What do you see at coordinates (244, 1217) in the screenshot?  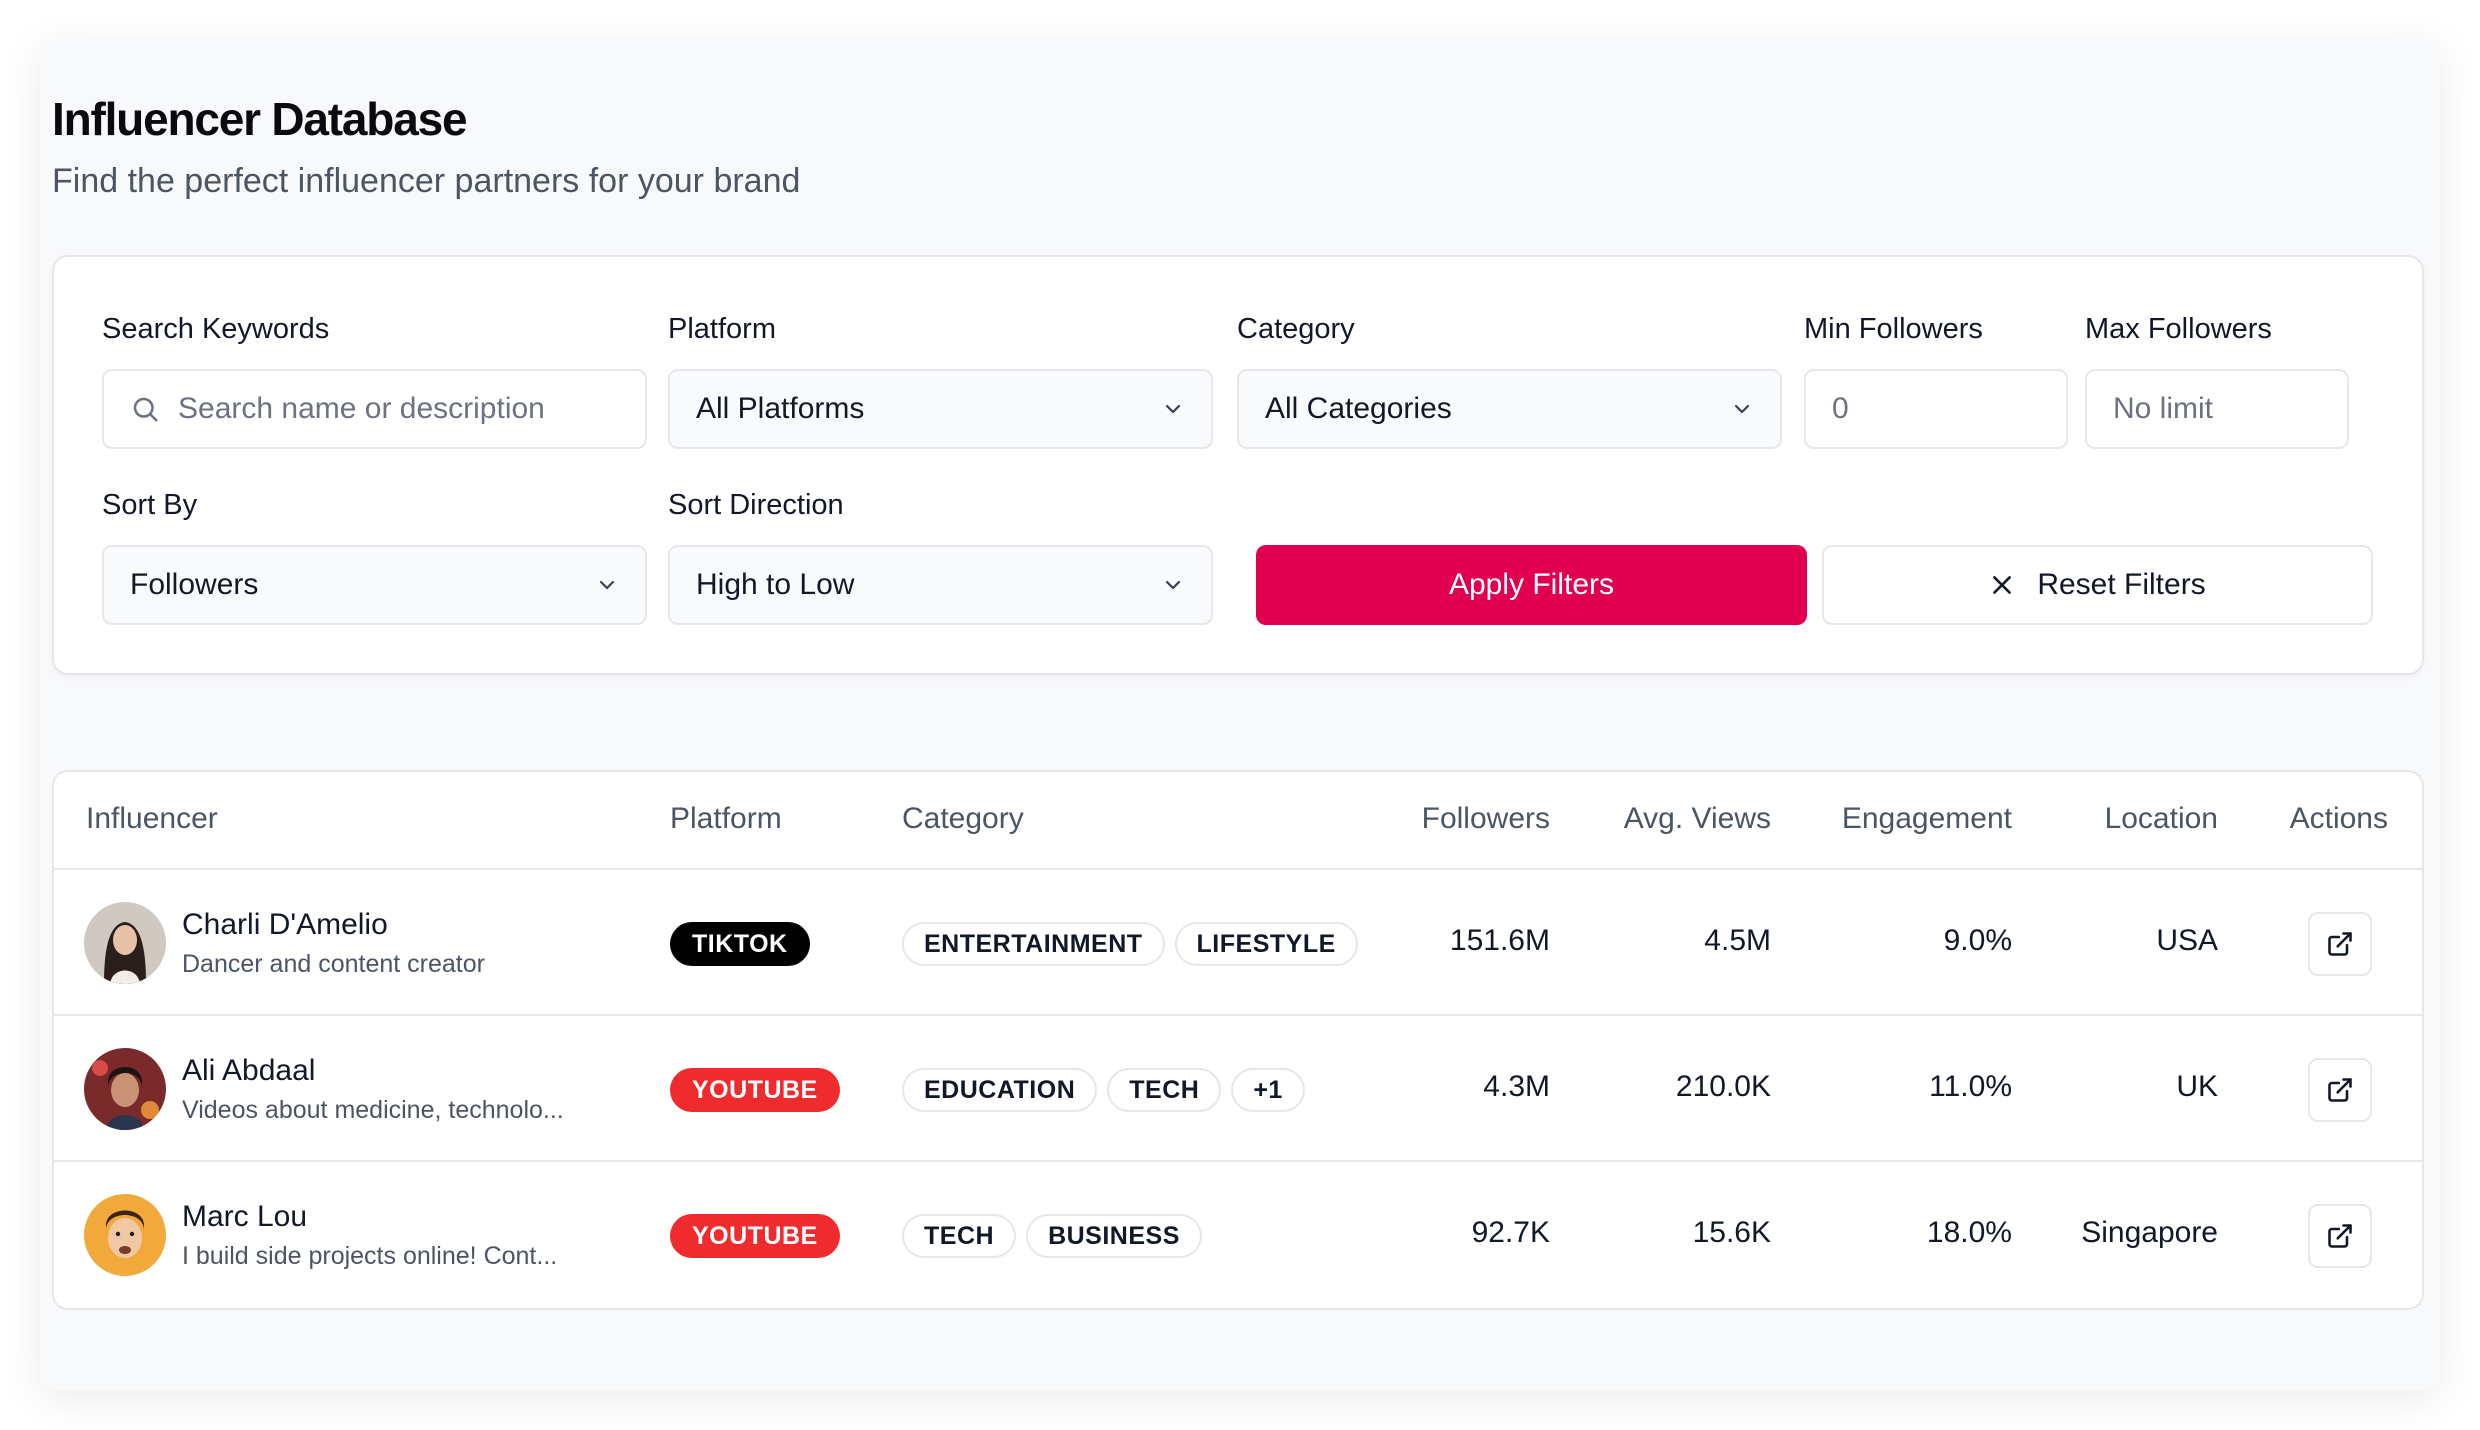 I see `influencer-name: Marc Lou` at bounding box center [244, 1217].